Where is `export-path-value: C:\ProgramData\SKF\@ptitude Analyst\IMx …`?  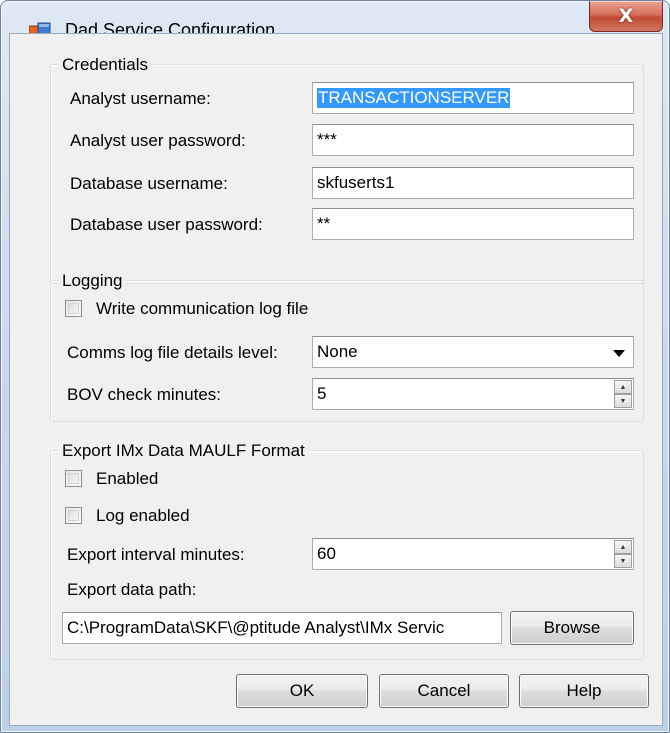 export-path-value: C:\ProgramData\SKF\@ptitude Analyst\IMx … is located at coordinates (256, 627).